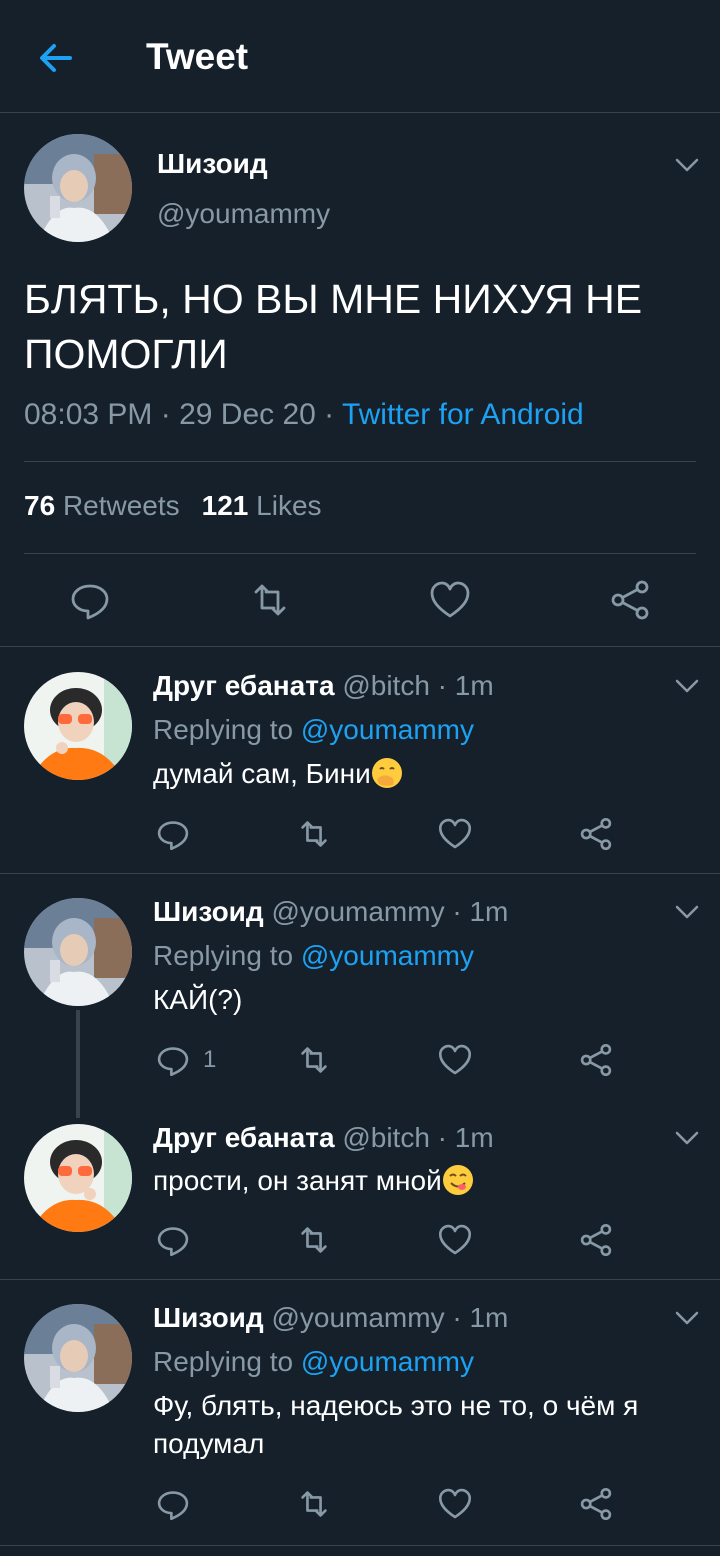  Describe the element at coordinates (297, 1180) in the screenshot. I see `reply-text-content: прости, он занят мной` at that location.